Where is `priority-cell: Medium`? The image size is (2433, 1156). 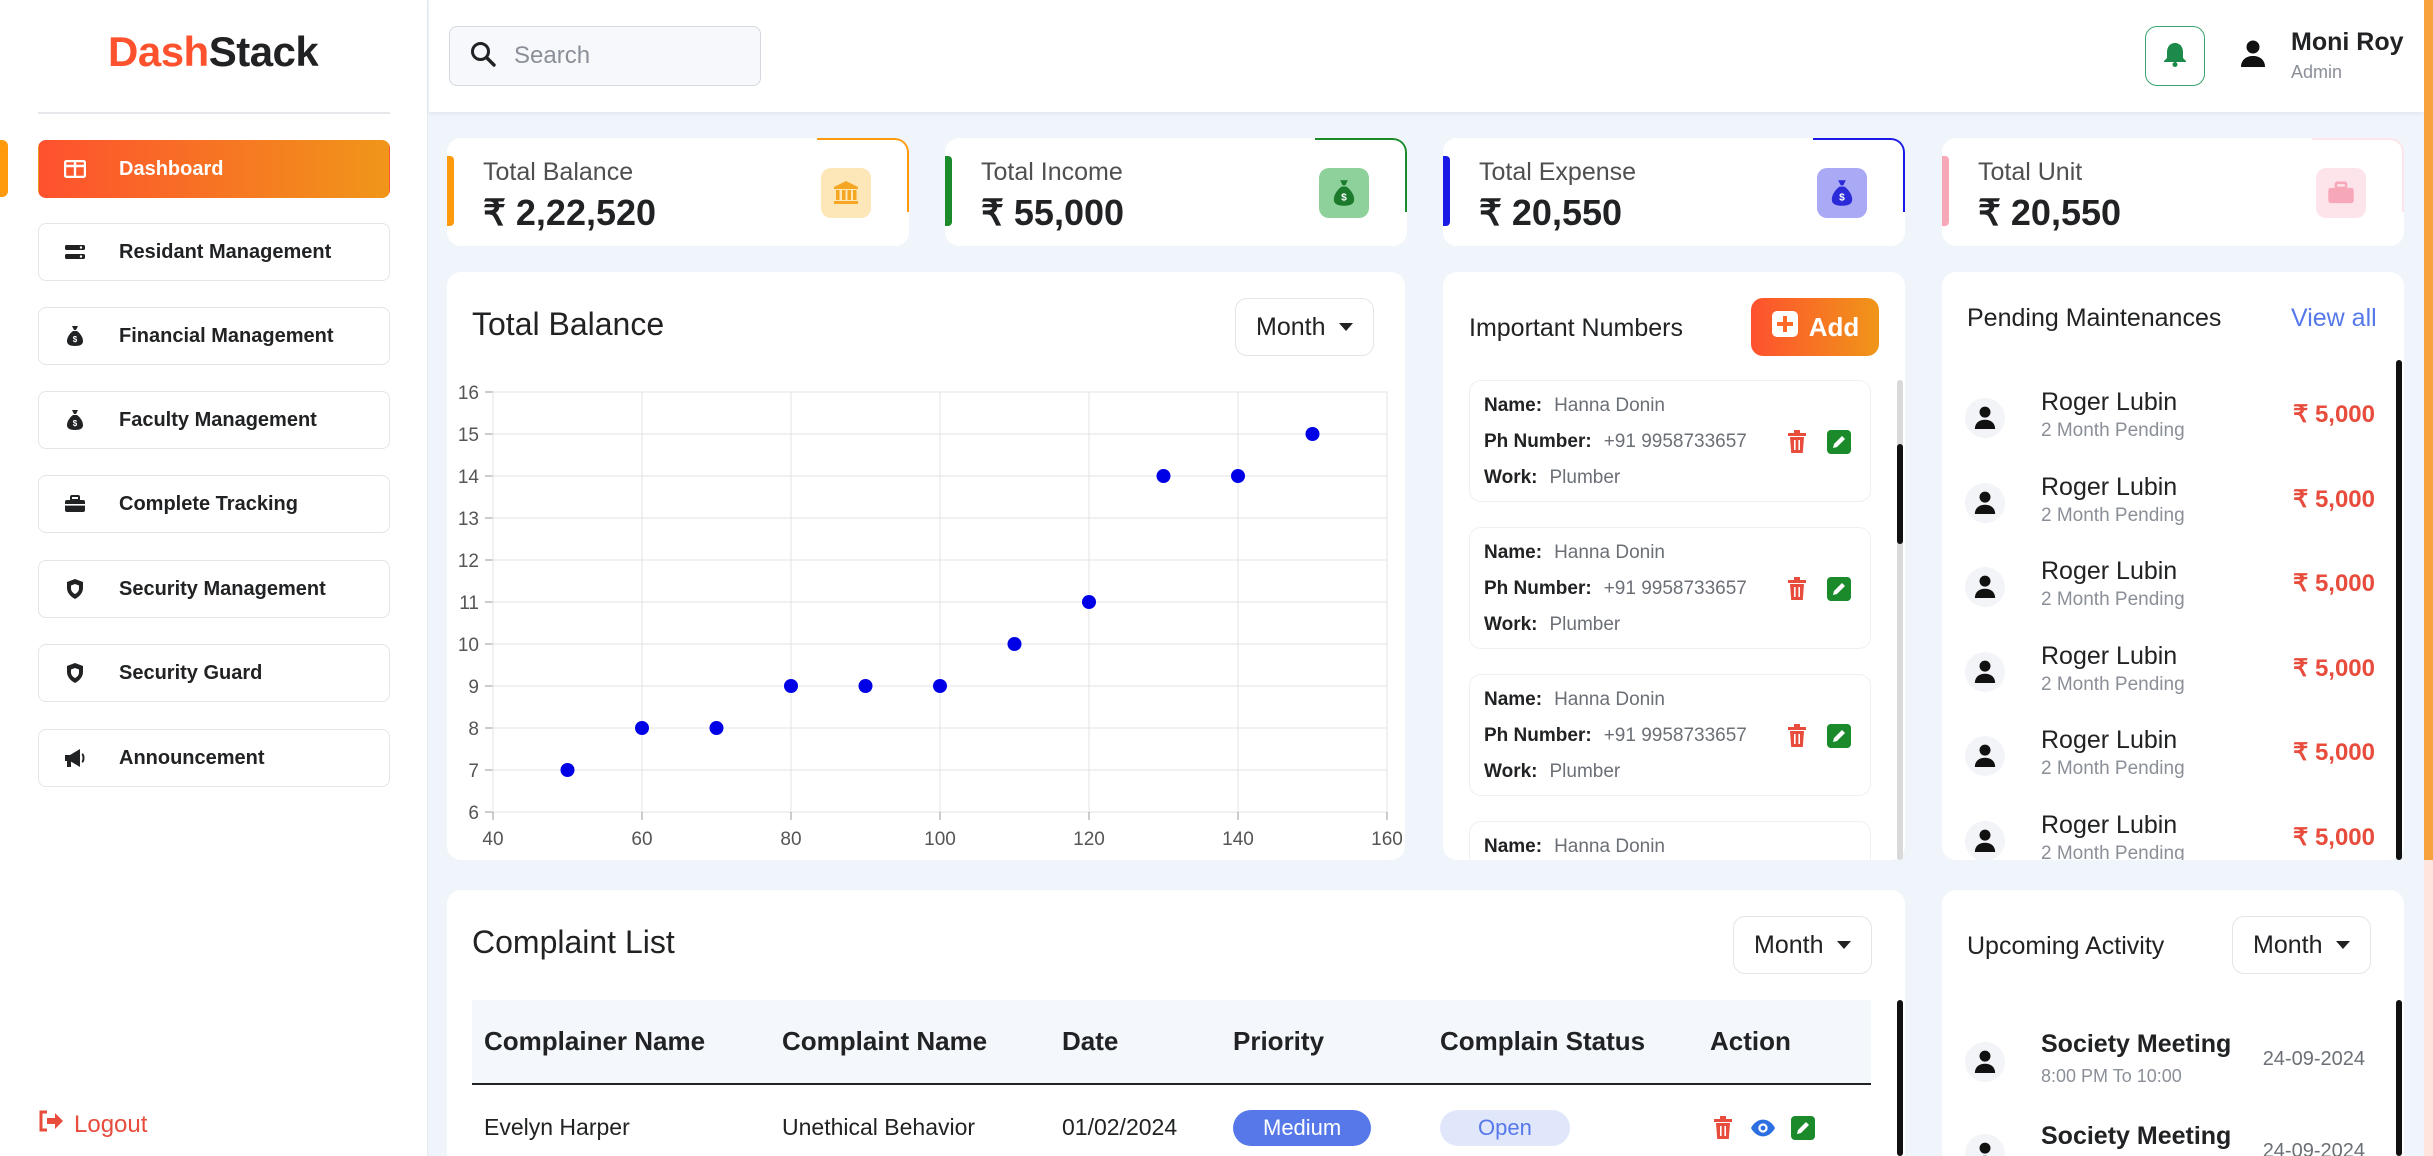 priority-cell: Medium is located at coordinates (1324, 1120).